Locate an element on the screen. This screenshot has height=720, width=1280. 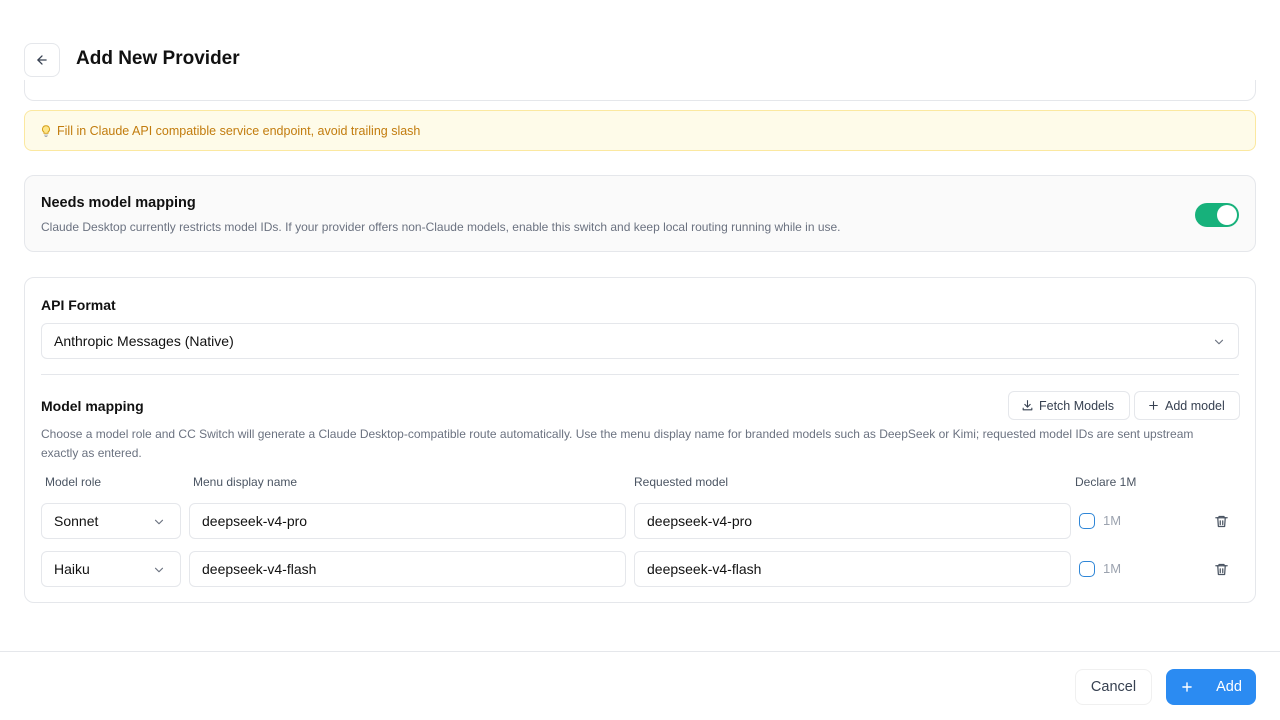
api-format-value: Anthropic Messages (Native) is located at coordinates (144, 341).